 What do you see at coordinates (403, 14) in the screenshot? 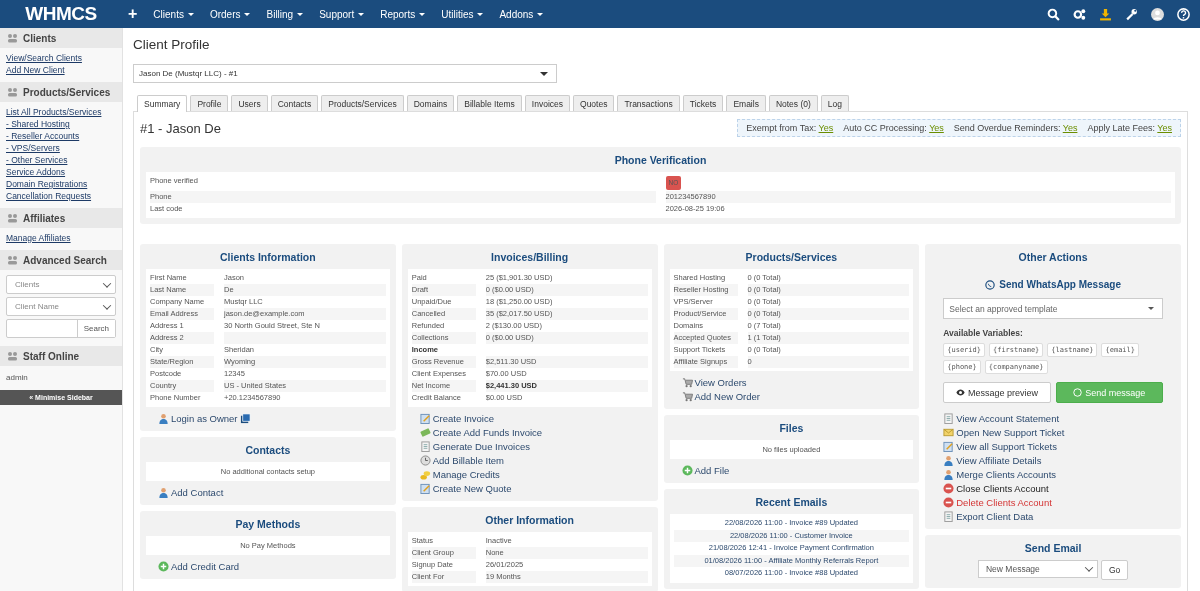
I see `nav-menu-item: Reports` at bounding box center [403, 14].